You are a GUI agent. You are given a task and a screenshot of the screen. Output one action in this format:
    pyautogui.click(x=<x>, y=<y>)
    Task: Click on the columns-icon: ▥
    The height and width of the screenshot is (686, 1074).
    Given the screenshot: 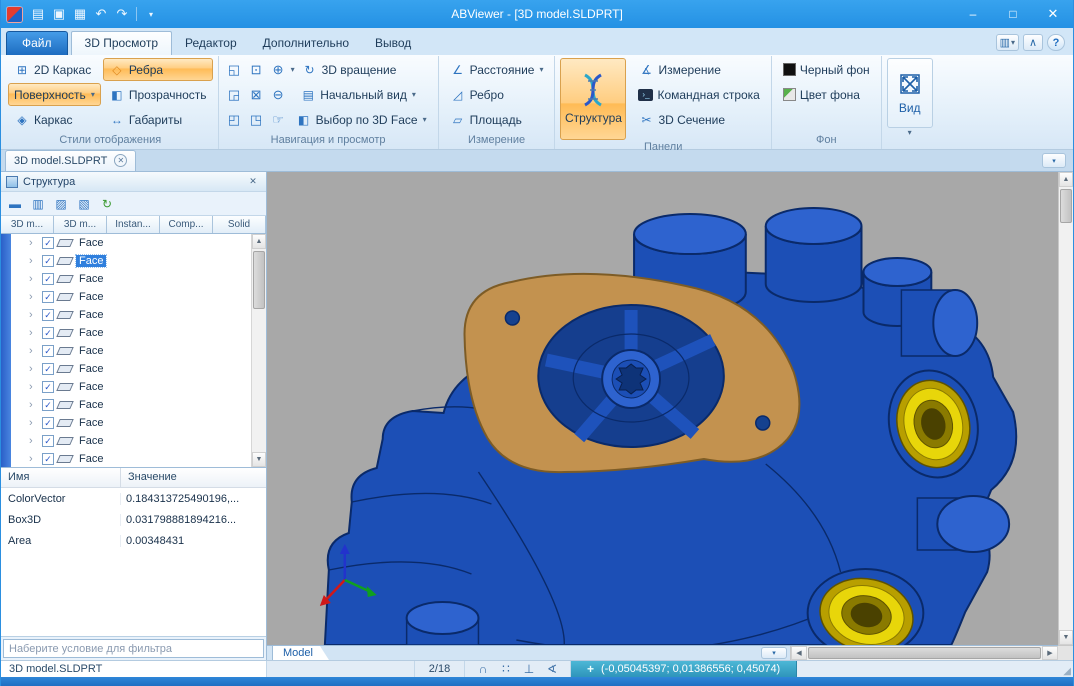 What is the action you would take?
    pyautogui.click(x=38, y=203)
    